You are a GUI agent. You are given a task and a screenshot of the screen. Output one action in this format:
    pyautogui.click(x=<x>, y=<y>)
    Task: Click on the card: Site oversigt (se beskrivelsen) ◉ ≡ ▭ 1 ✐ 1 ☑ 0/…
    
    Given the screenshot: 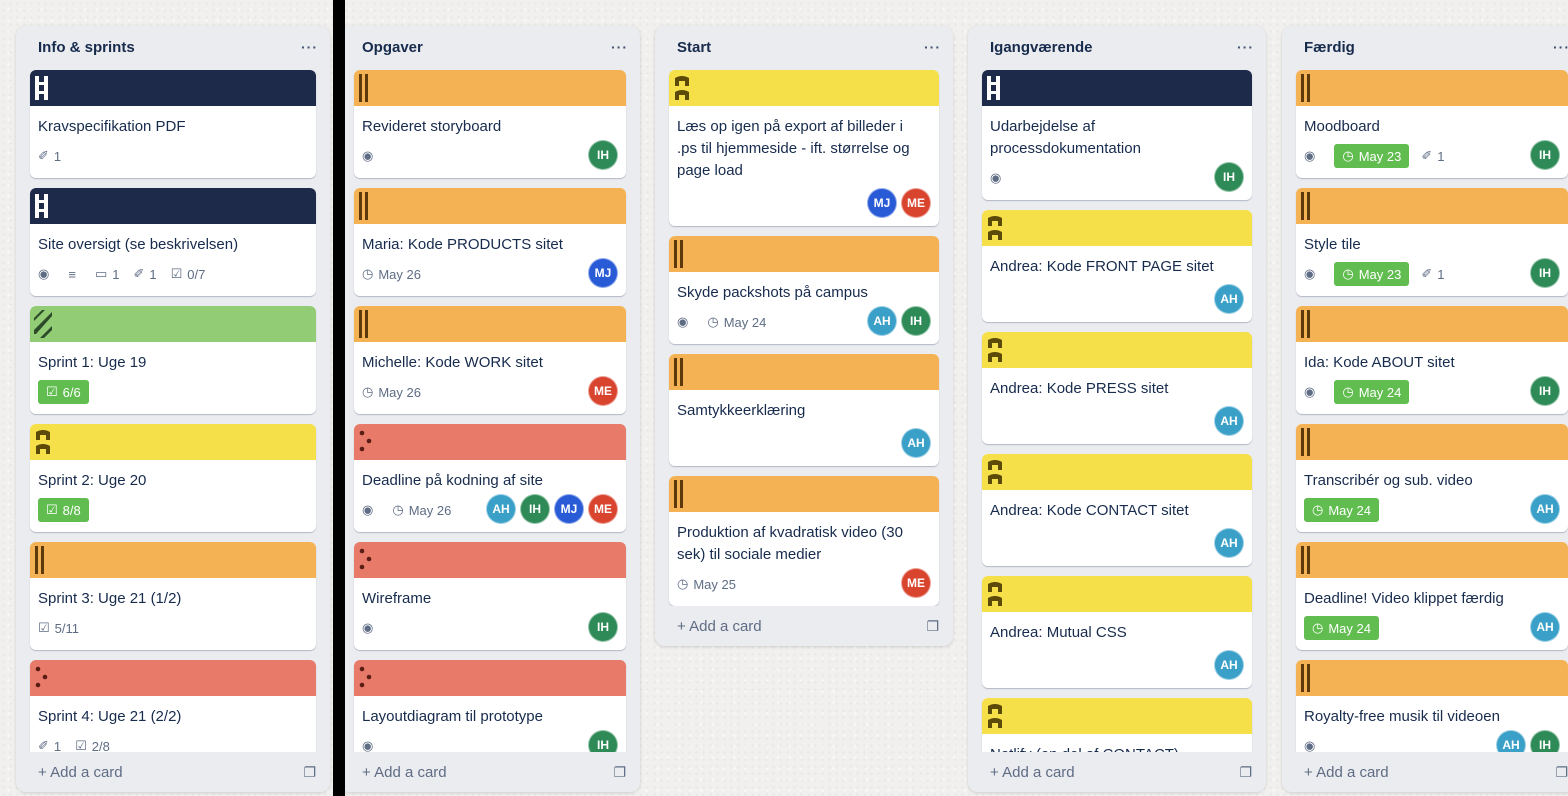 What is the action you would take?
    pyautogui.click(x=173, y=242)
    